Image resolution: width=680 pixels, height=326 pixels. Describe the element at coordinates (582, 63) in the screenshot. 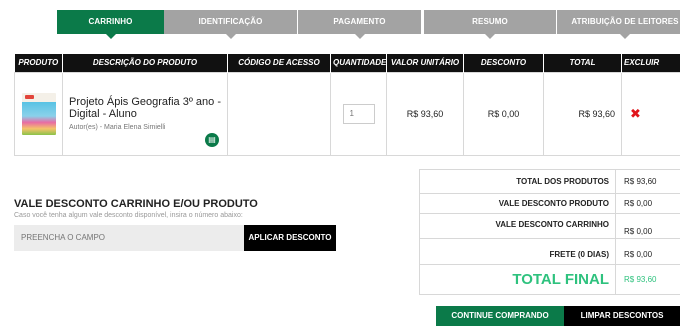

I see `header-total: TOTAL` at that location.